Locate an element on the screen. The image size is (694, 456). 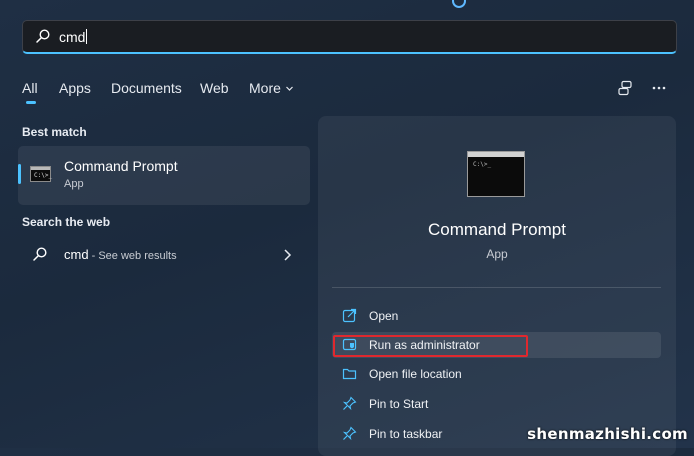
tab-more: More is located at coordinates (271, 88).